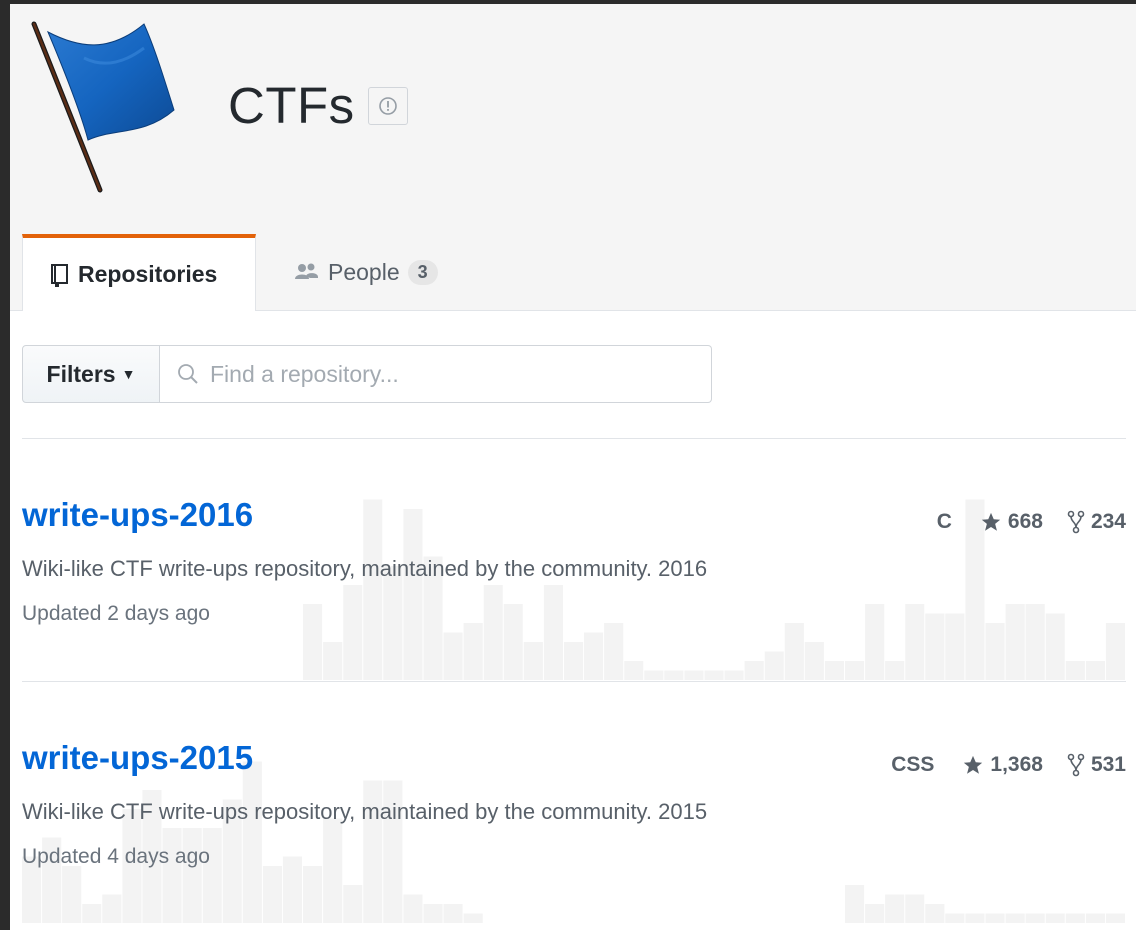  What do you see at coordinates (307, 272) in the screenshot?
I see `people-icon` at bounding box center [307, 272].